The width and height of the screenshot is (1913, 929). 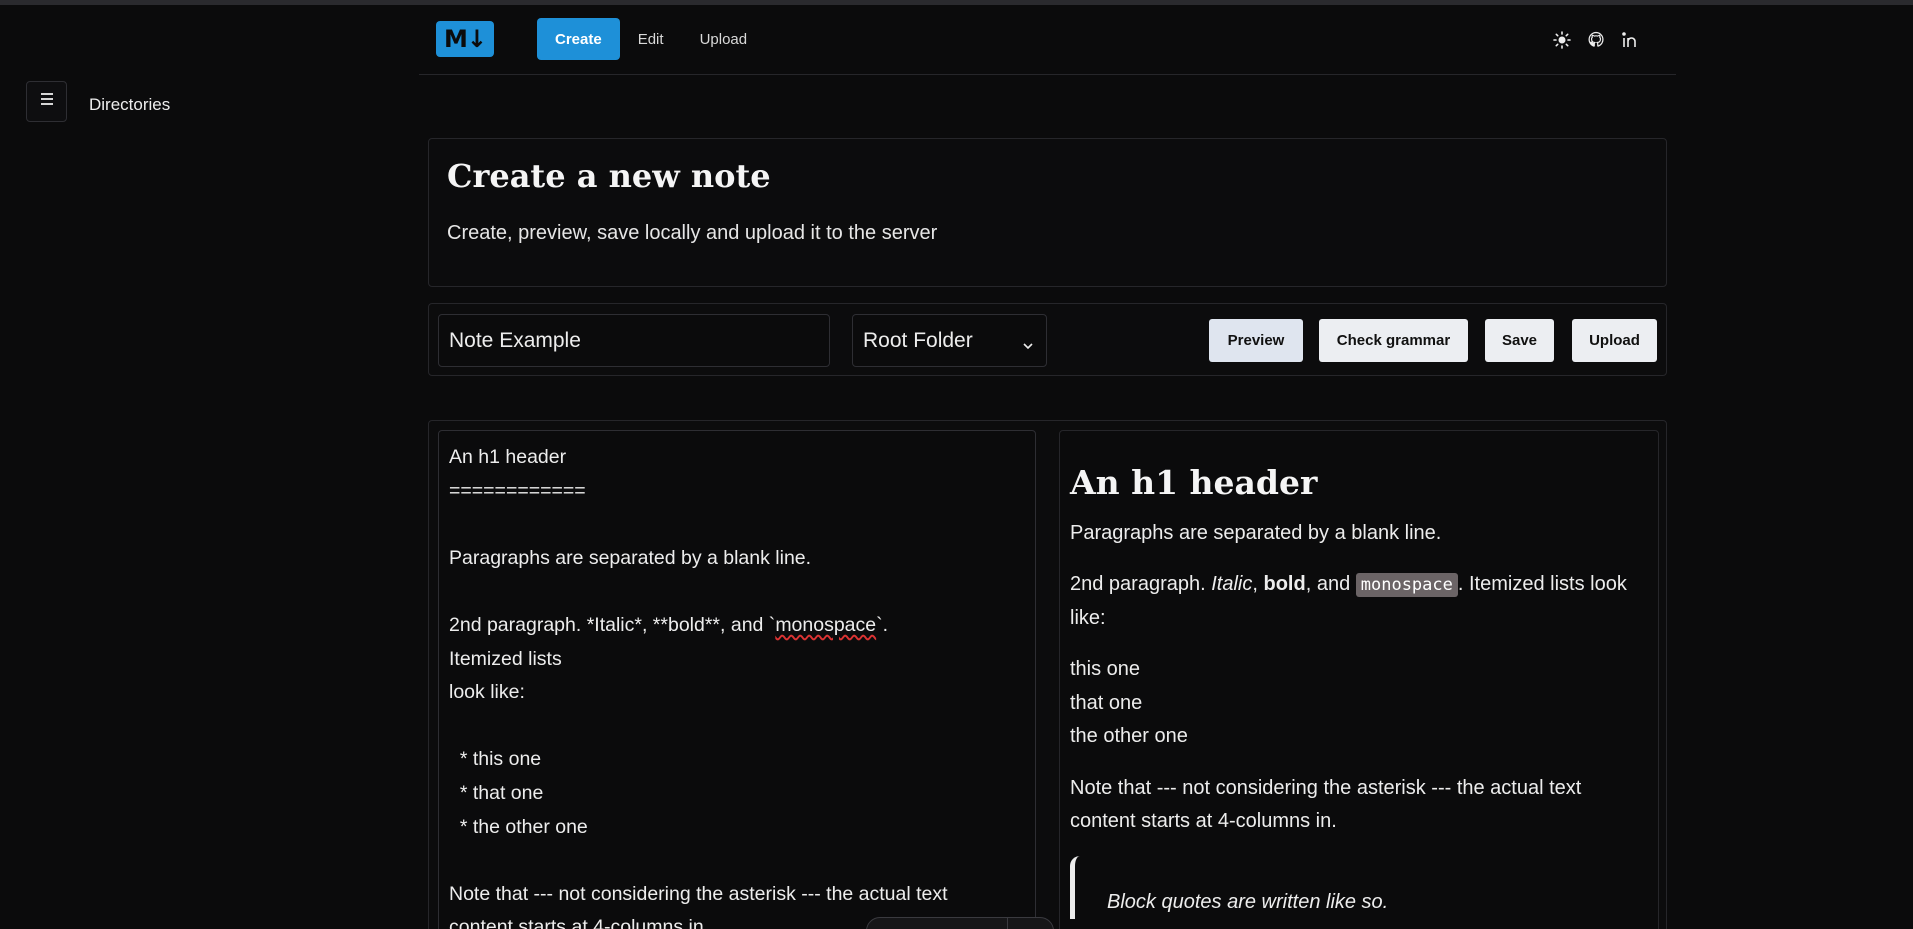 I want to click on nav-edit-button: Edit, so click(x=651, y=39).